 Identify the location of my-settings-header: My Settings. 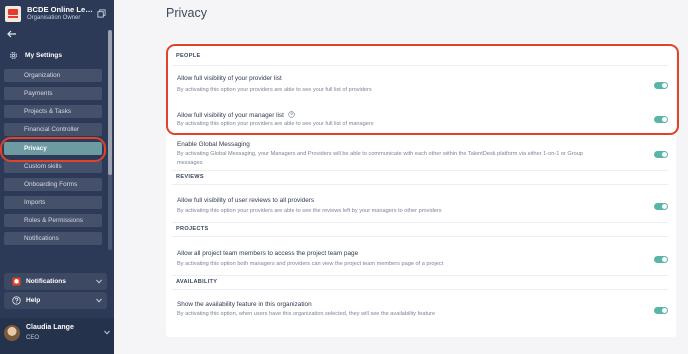
(57, 56).